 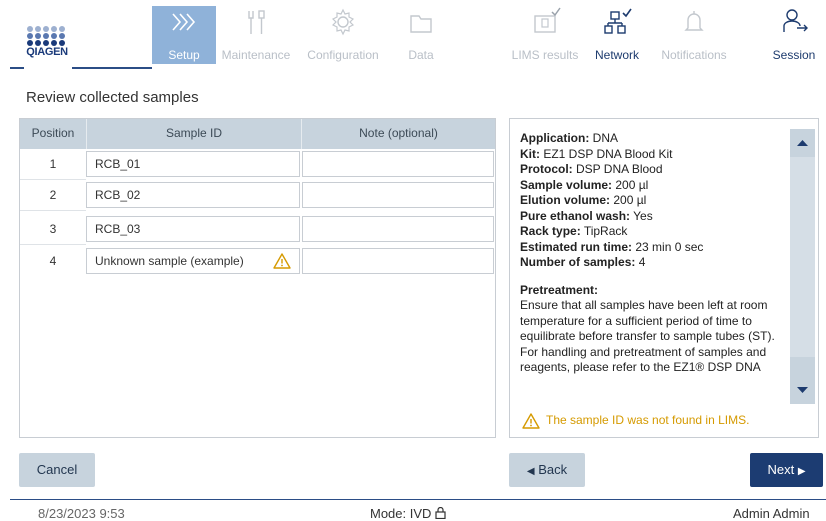 What do you see at coordinates (112, 68) in the screenshot?
I see `header-line-right` at bounding box center [112, 68].